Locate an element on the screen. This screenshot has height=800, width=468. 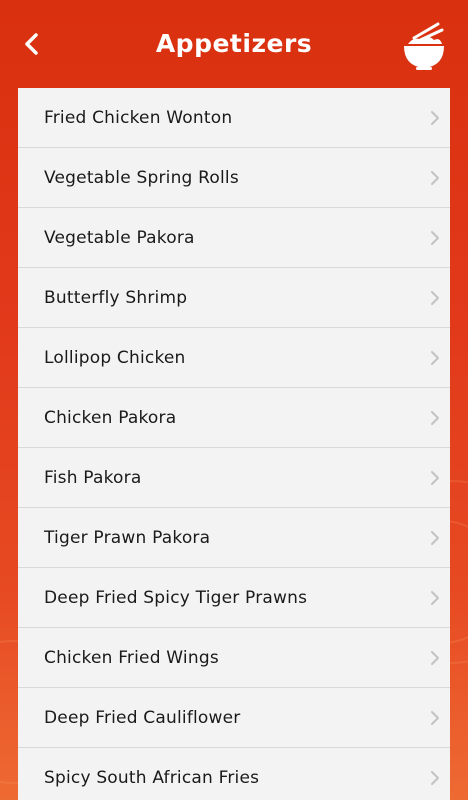
list-item: Chicken Pakora is located at coordinates (234, 418).